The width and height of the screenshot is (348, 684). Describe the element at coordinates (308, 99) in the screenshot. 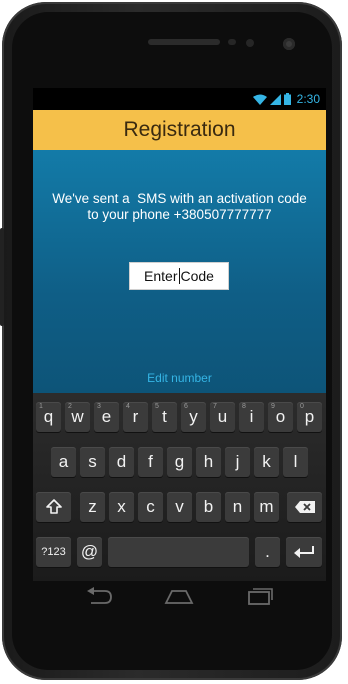

I see `status-time: 2:30` at that location.